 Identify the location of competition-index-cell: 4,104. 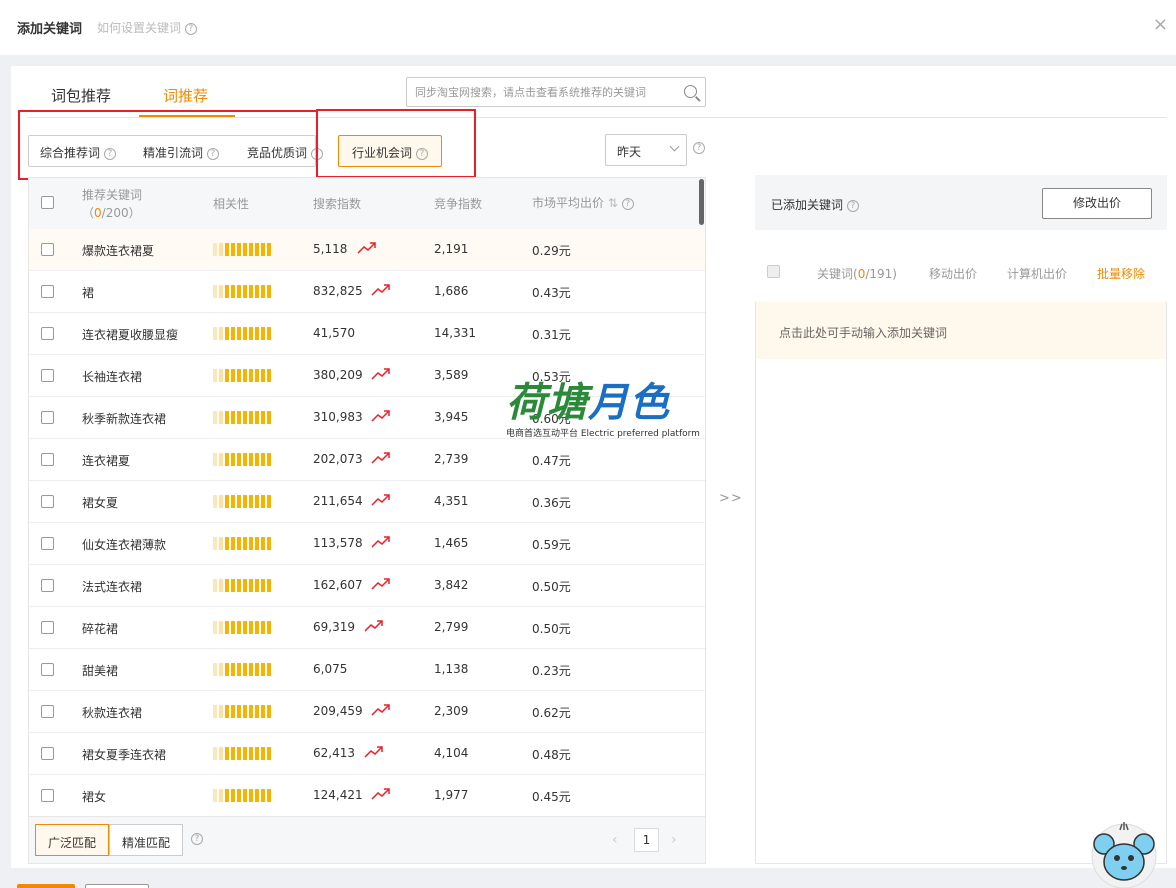
(451, 753).